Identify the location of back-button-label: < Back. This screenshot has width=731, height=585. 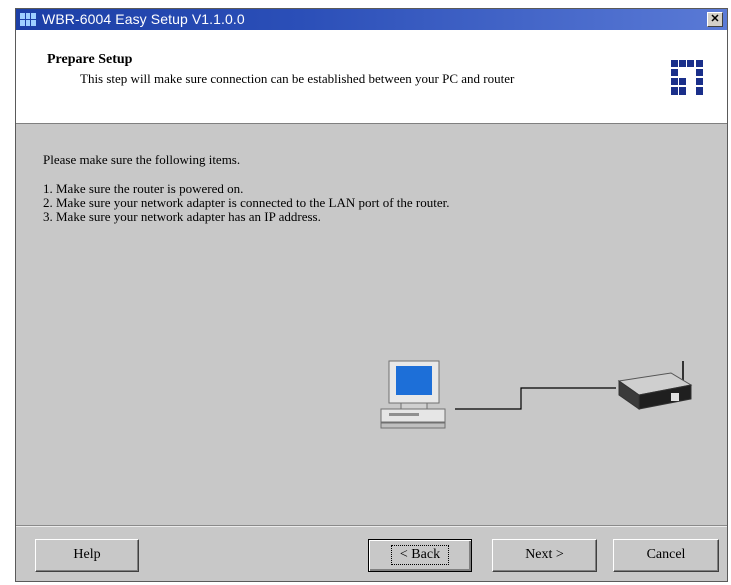
(420, 555).